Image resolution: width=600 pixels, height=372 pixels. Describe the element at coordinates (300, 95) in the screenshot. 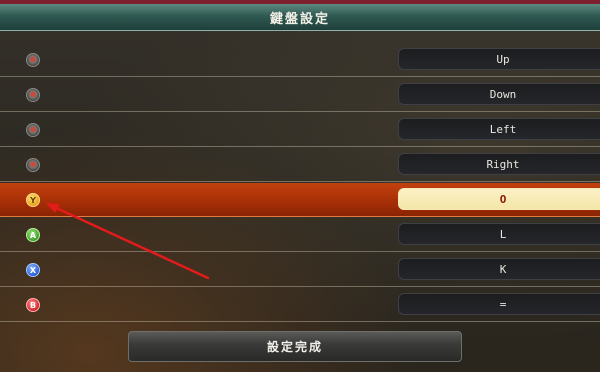

I see `binding-row-down: Down` at that location.